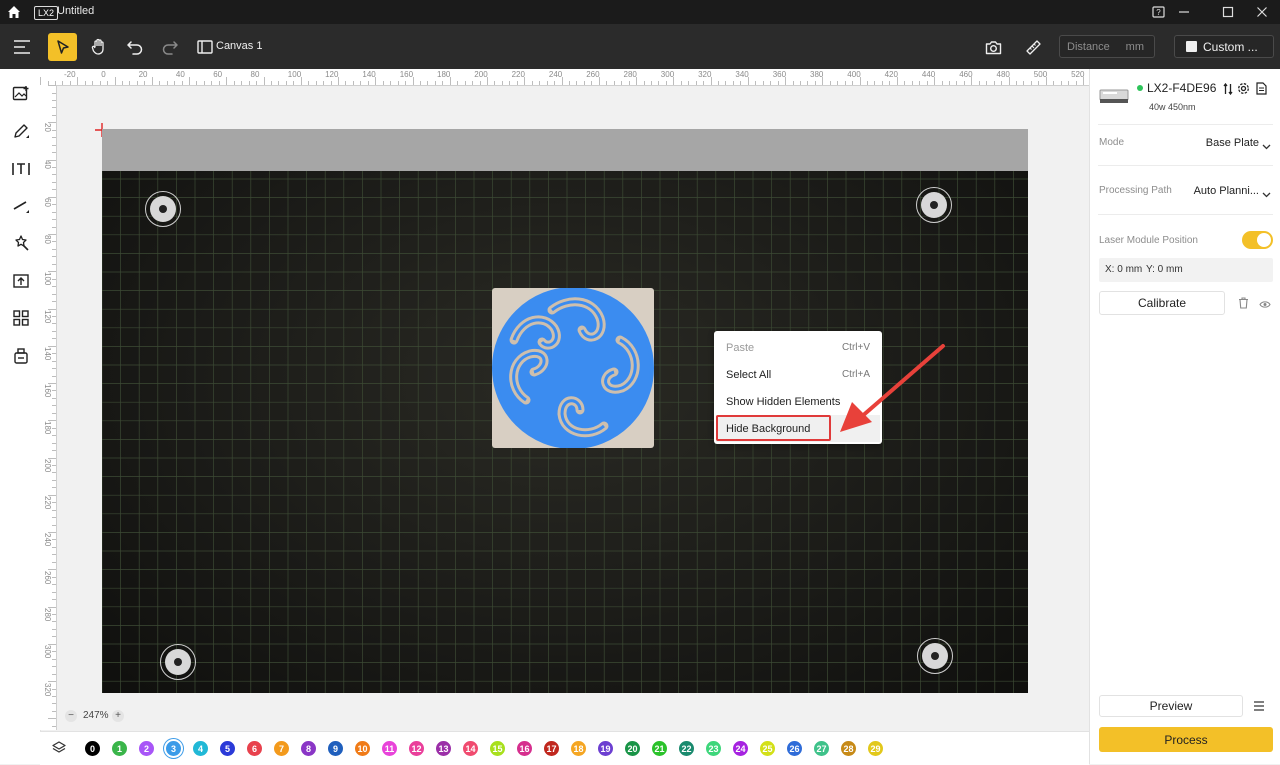  What do you see at coordinates (659, 748) in the screenshot?
I see `layer-chip-21: 21` at bounding box center [659, 748].